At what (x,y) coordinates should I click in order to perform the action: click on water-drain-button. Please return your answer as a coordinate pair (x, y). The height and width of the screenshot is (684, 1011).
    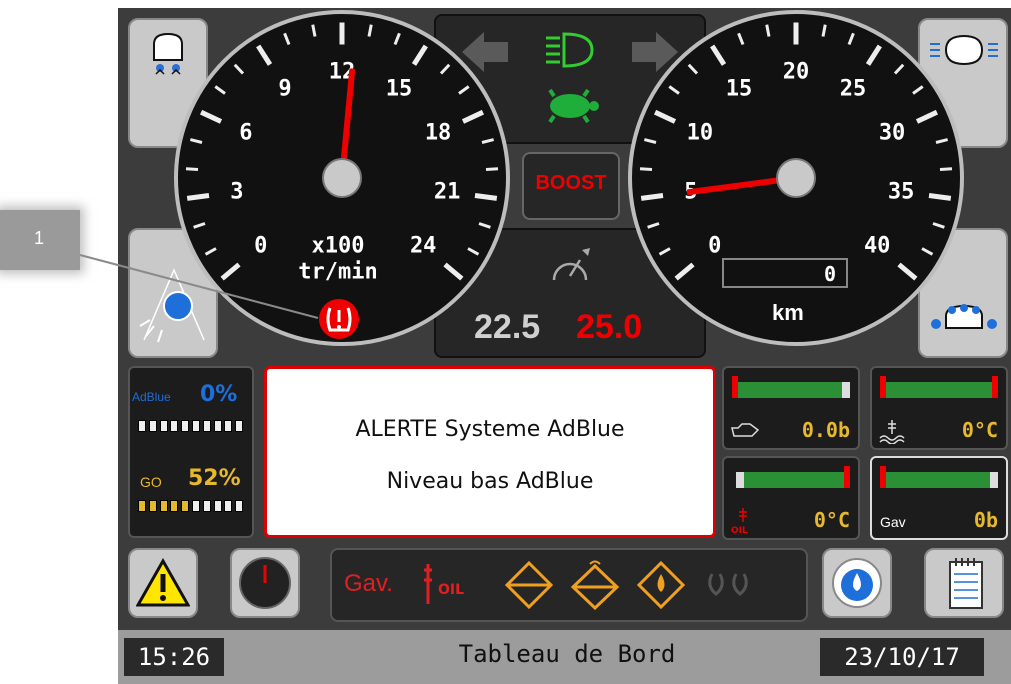
    Looking at the image, I should click on (857, 583).